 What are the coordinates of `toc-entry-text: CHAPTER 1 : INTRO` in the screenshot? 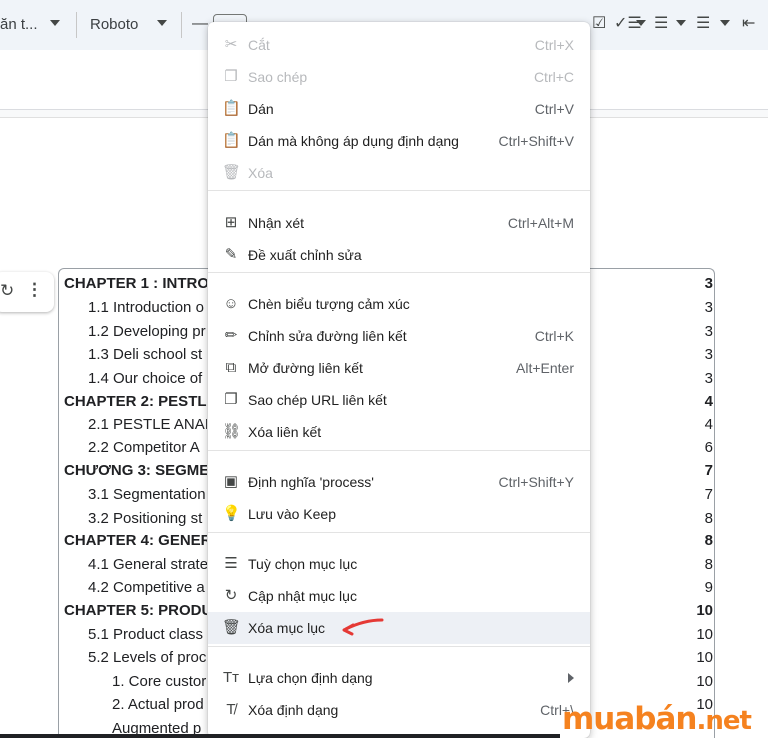 It's located at (135, 283).